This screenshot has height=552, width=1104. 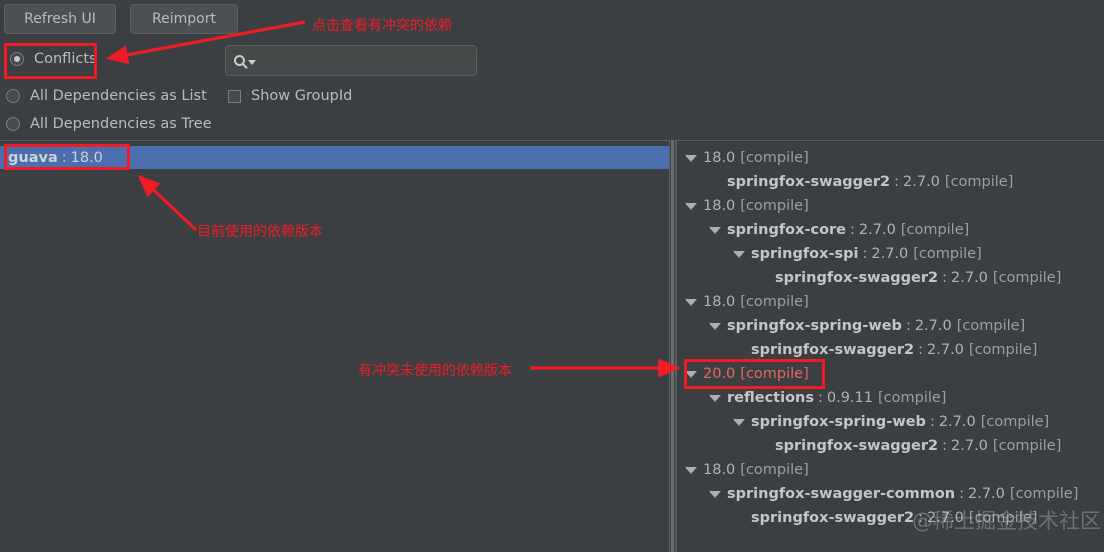 What do you see at coordinates (13, 96) in the screenshot?
I see `radio-all-as-list-icon` at bounding box center [13, 96].